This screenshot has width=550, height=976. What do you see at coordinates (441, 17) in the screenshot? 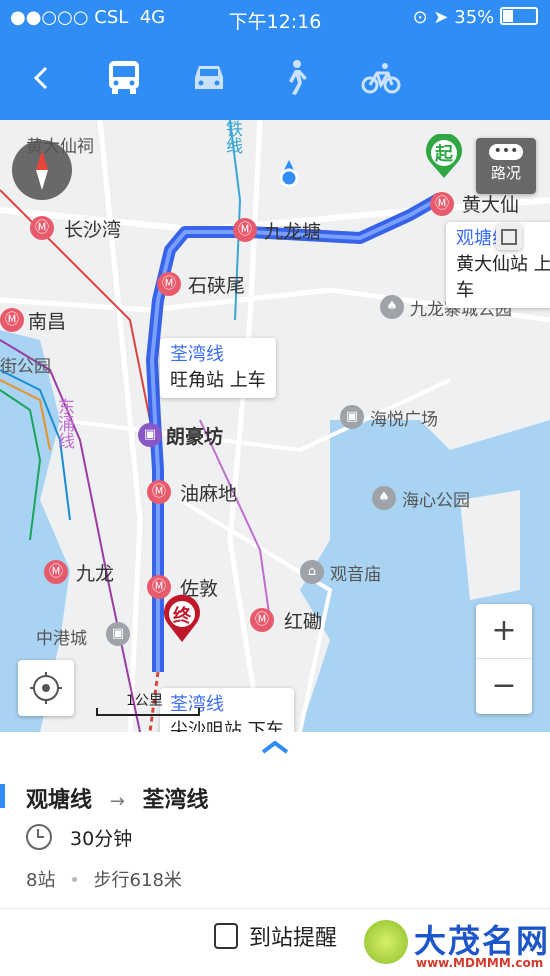
I see `location-arrow-icon: ➤` at bounding box center [441, 17].